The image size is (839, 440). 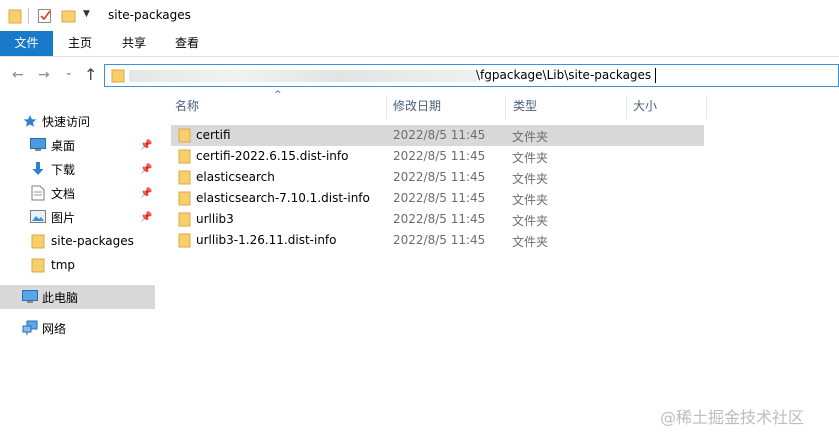 I want to click on star-icon, so click(x=30, y=122).